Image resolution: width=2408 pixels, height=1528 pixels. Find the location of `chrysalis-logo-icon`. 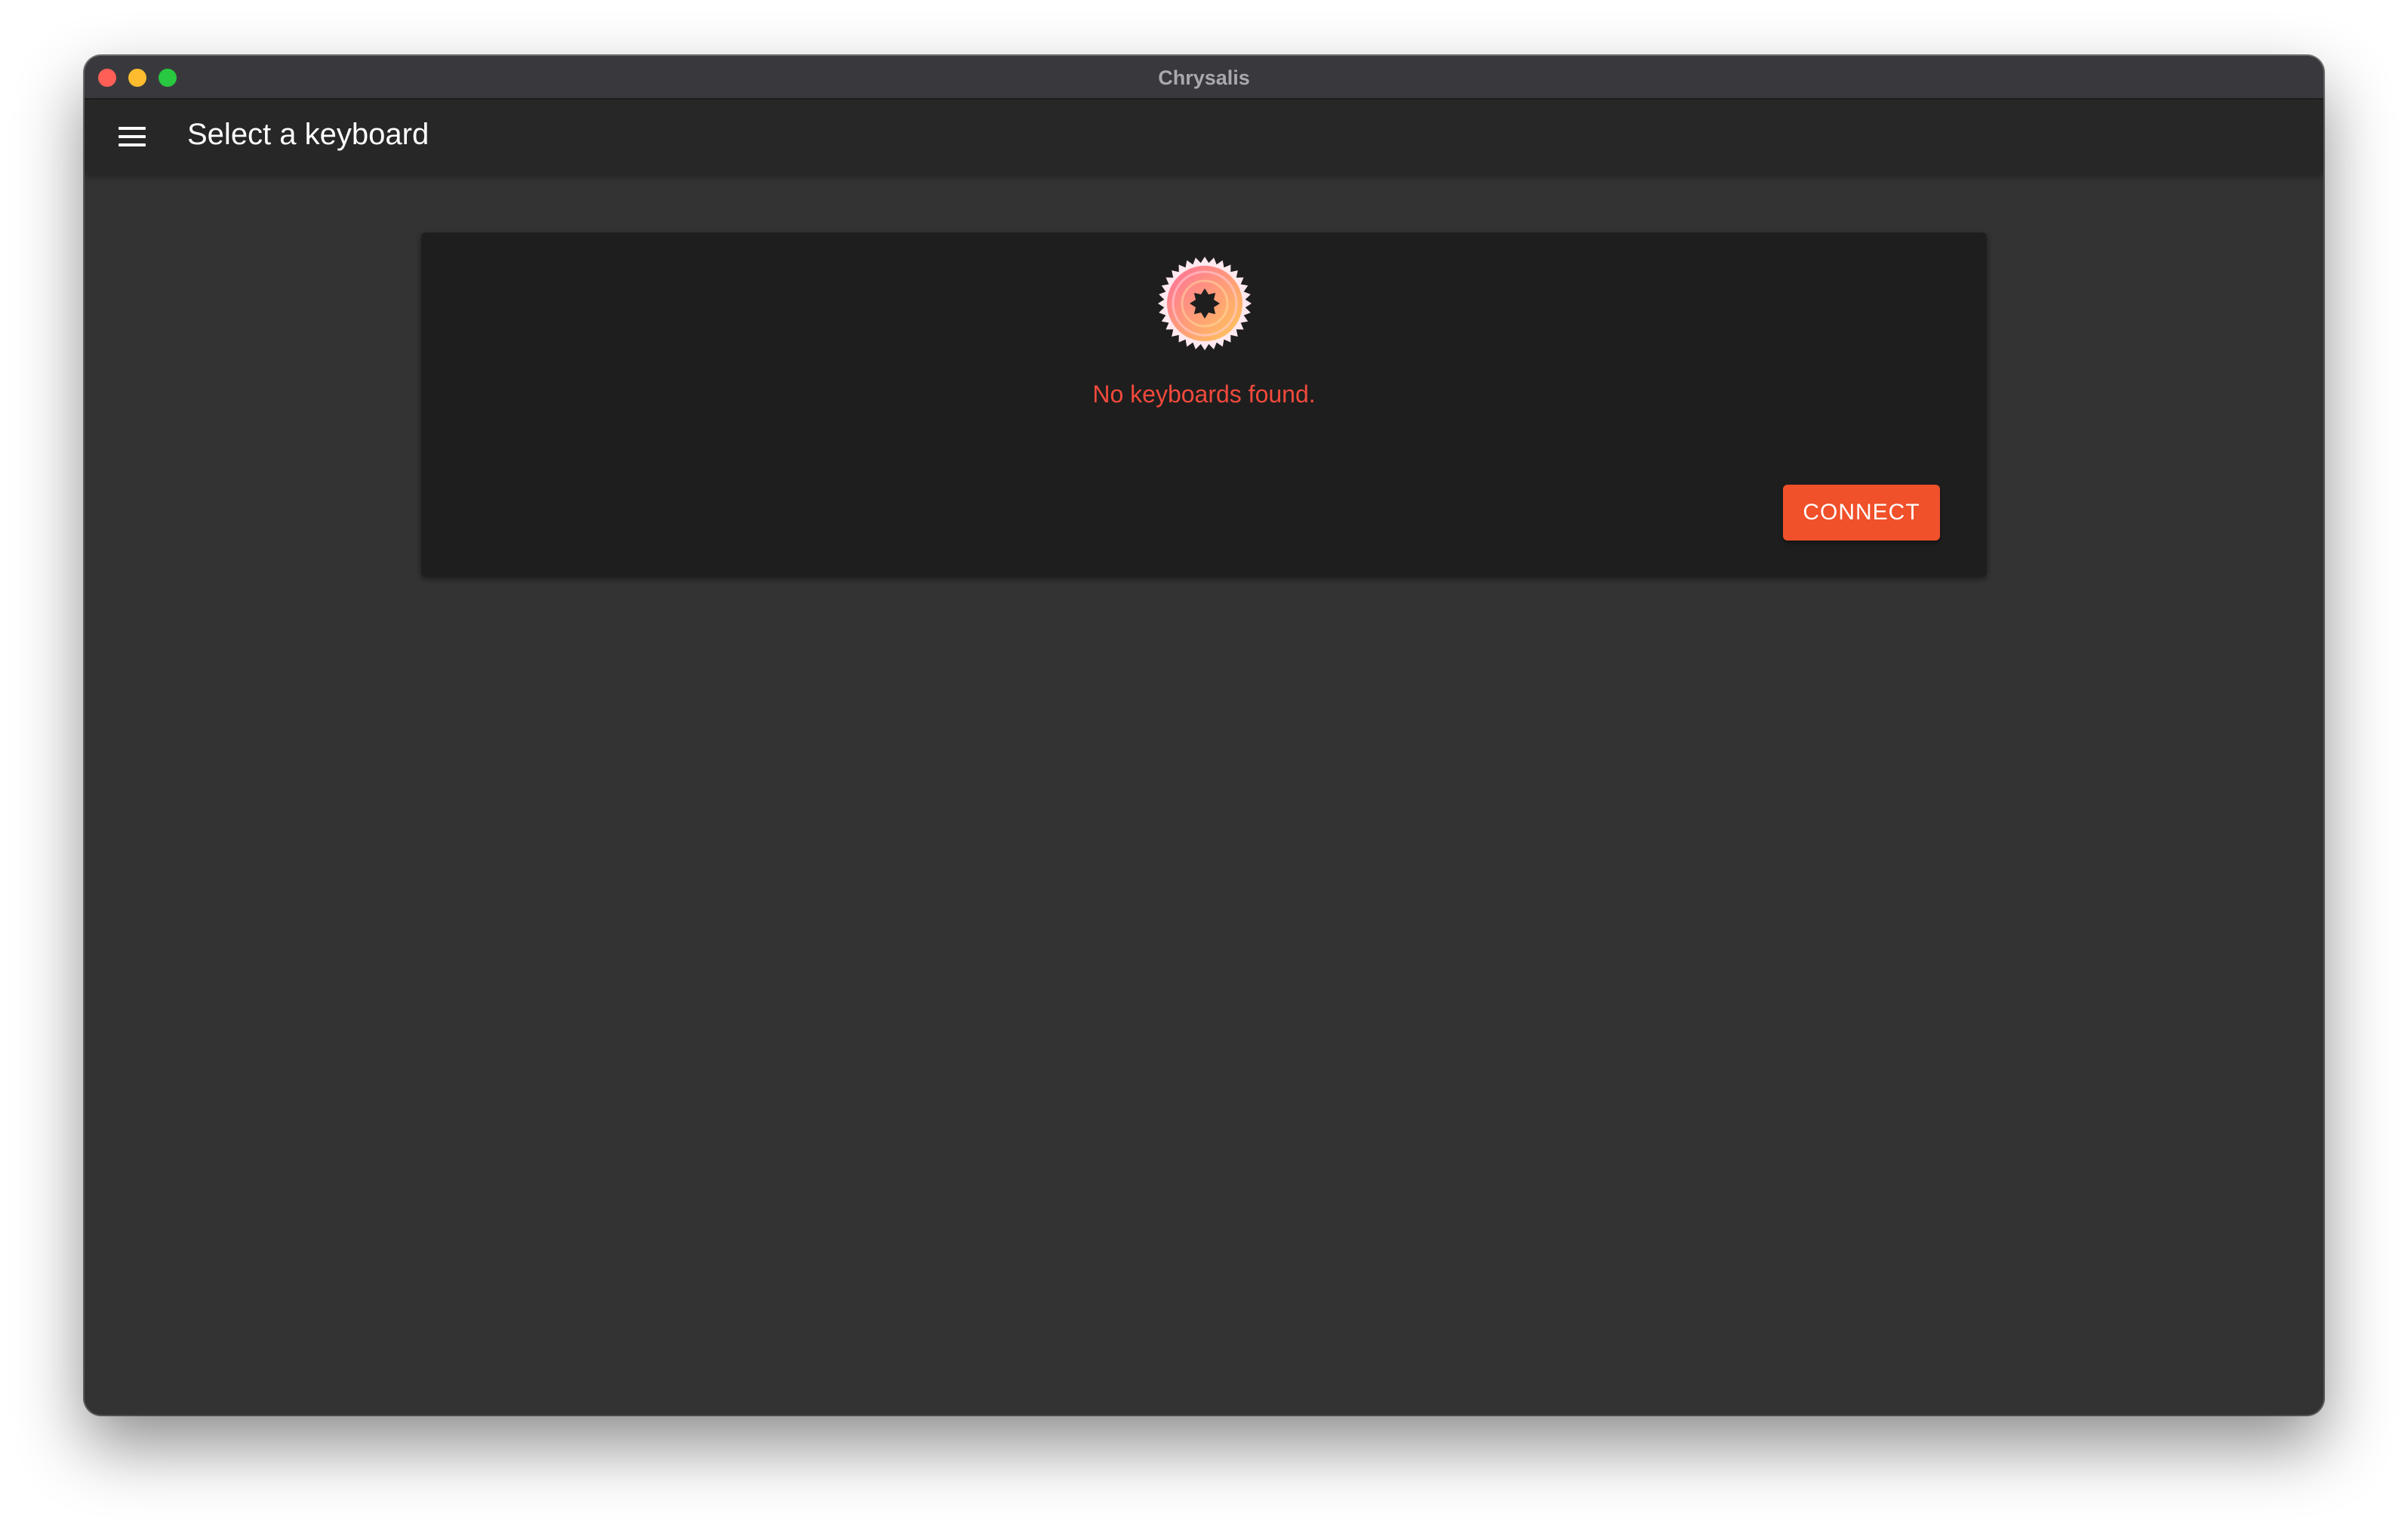

chrysalis-logo-icon is located at coordinates (1205, 303).